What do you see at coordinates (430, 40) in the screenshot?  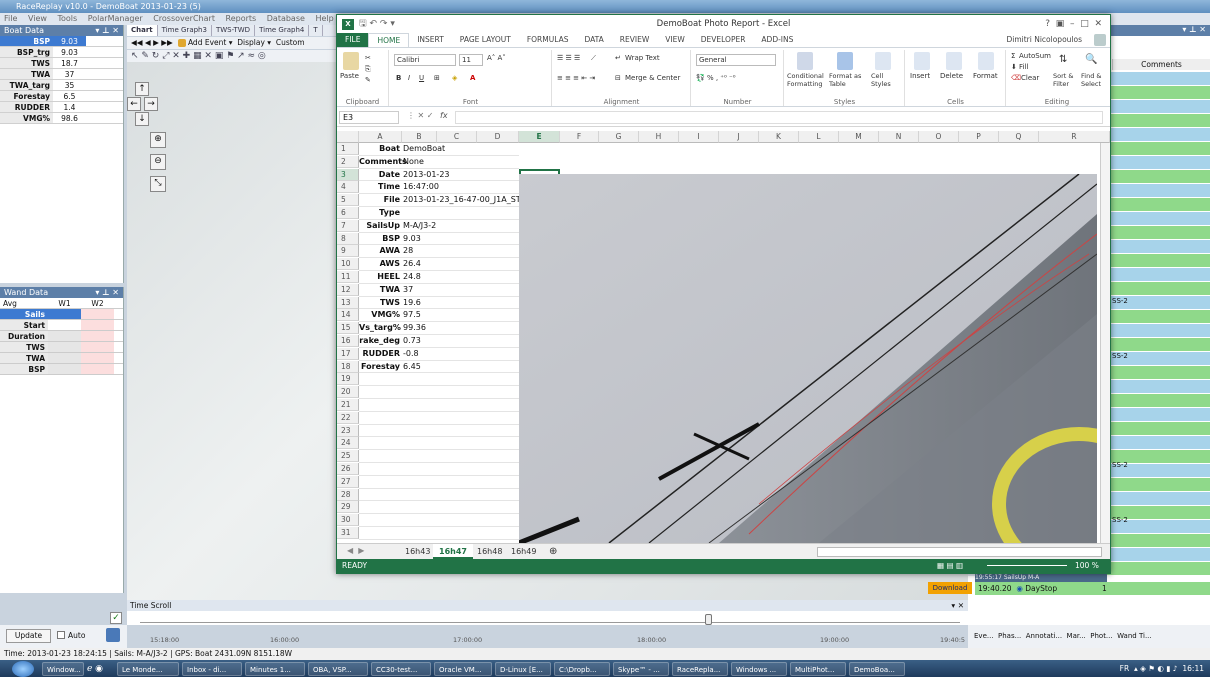 I see `tab-insert: INSERT` at bounding box center [430, 40].